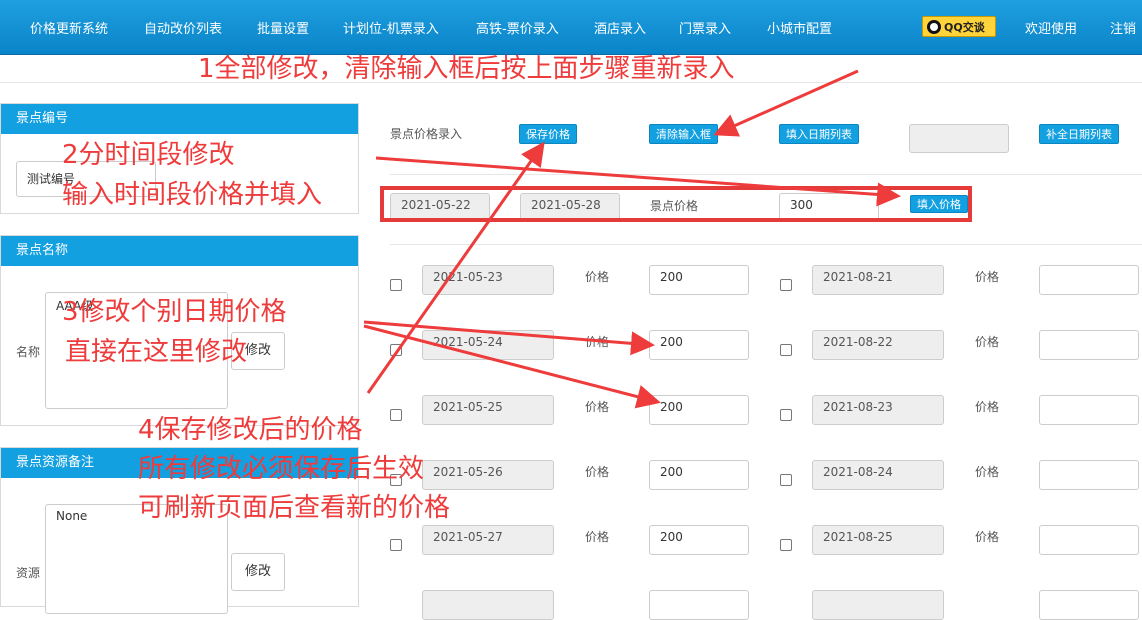 This screenshot has width=1142, height=620. What do you see at coordinates (250, 430) in the screenshot?
I see `annotation-step4-line1: 4保存修改后的价格` at bounding box center [250, 430].